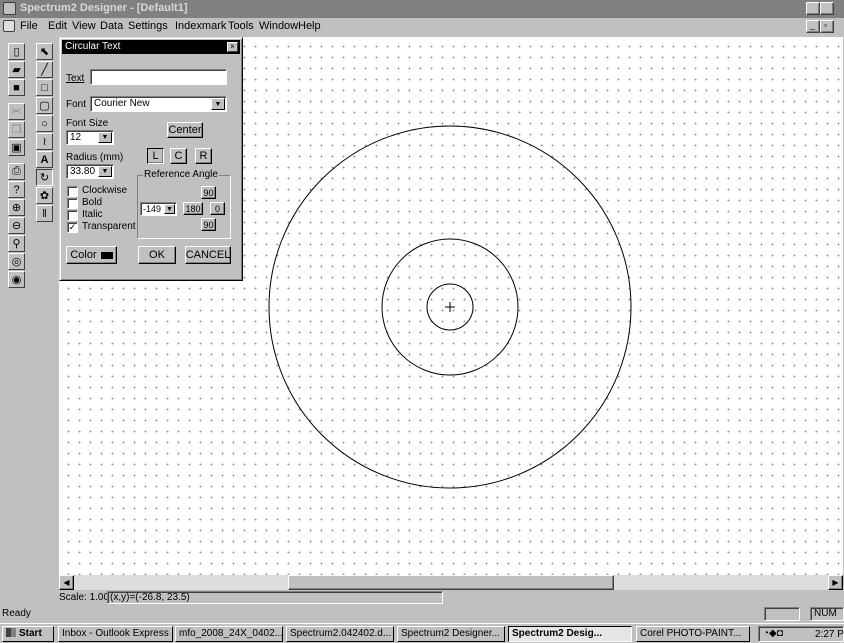  Describe the element at coordinates (111, 26) in the screenshot. I see `menu-data: Data` at that location.